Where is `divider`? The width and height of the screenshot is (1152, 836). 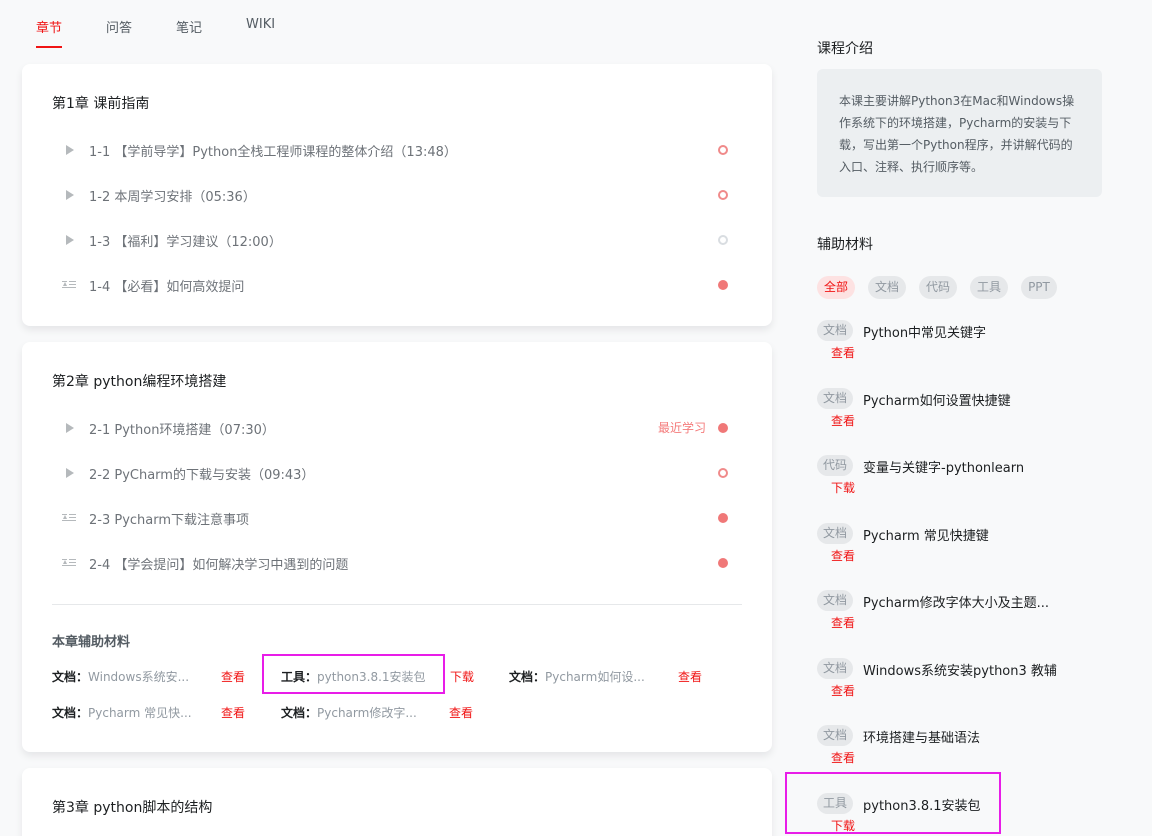
divider is located at coordinates (397, 604).